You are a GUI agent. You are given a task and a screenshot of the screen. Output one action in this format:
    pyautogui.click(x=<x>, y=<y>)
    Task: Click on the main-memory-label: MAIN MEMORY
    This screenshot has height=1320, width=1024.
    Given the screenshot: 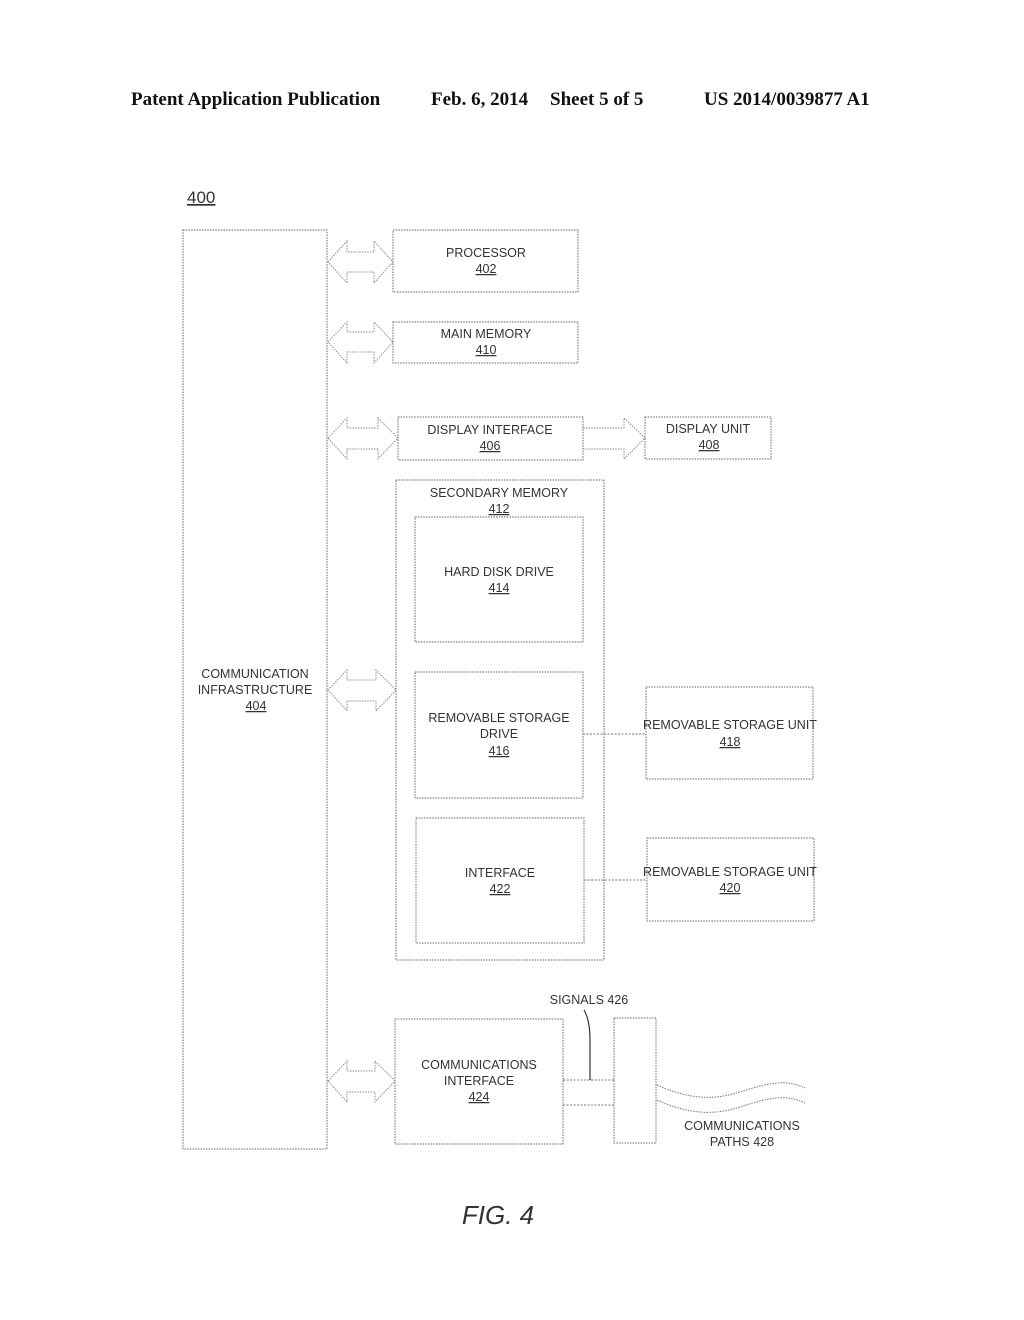 What is the action you would take?
    pyautogui.click(x=486, y=334)
    